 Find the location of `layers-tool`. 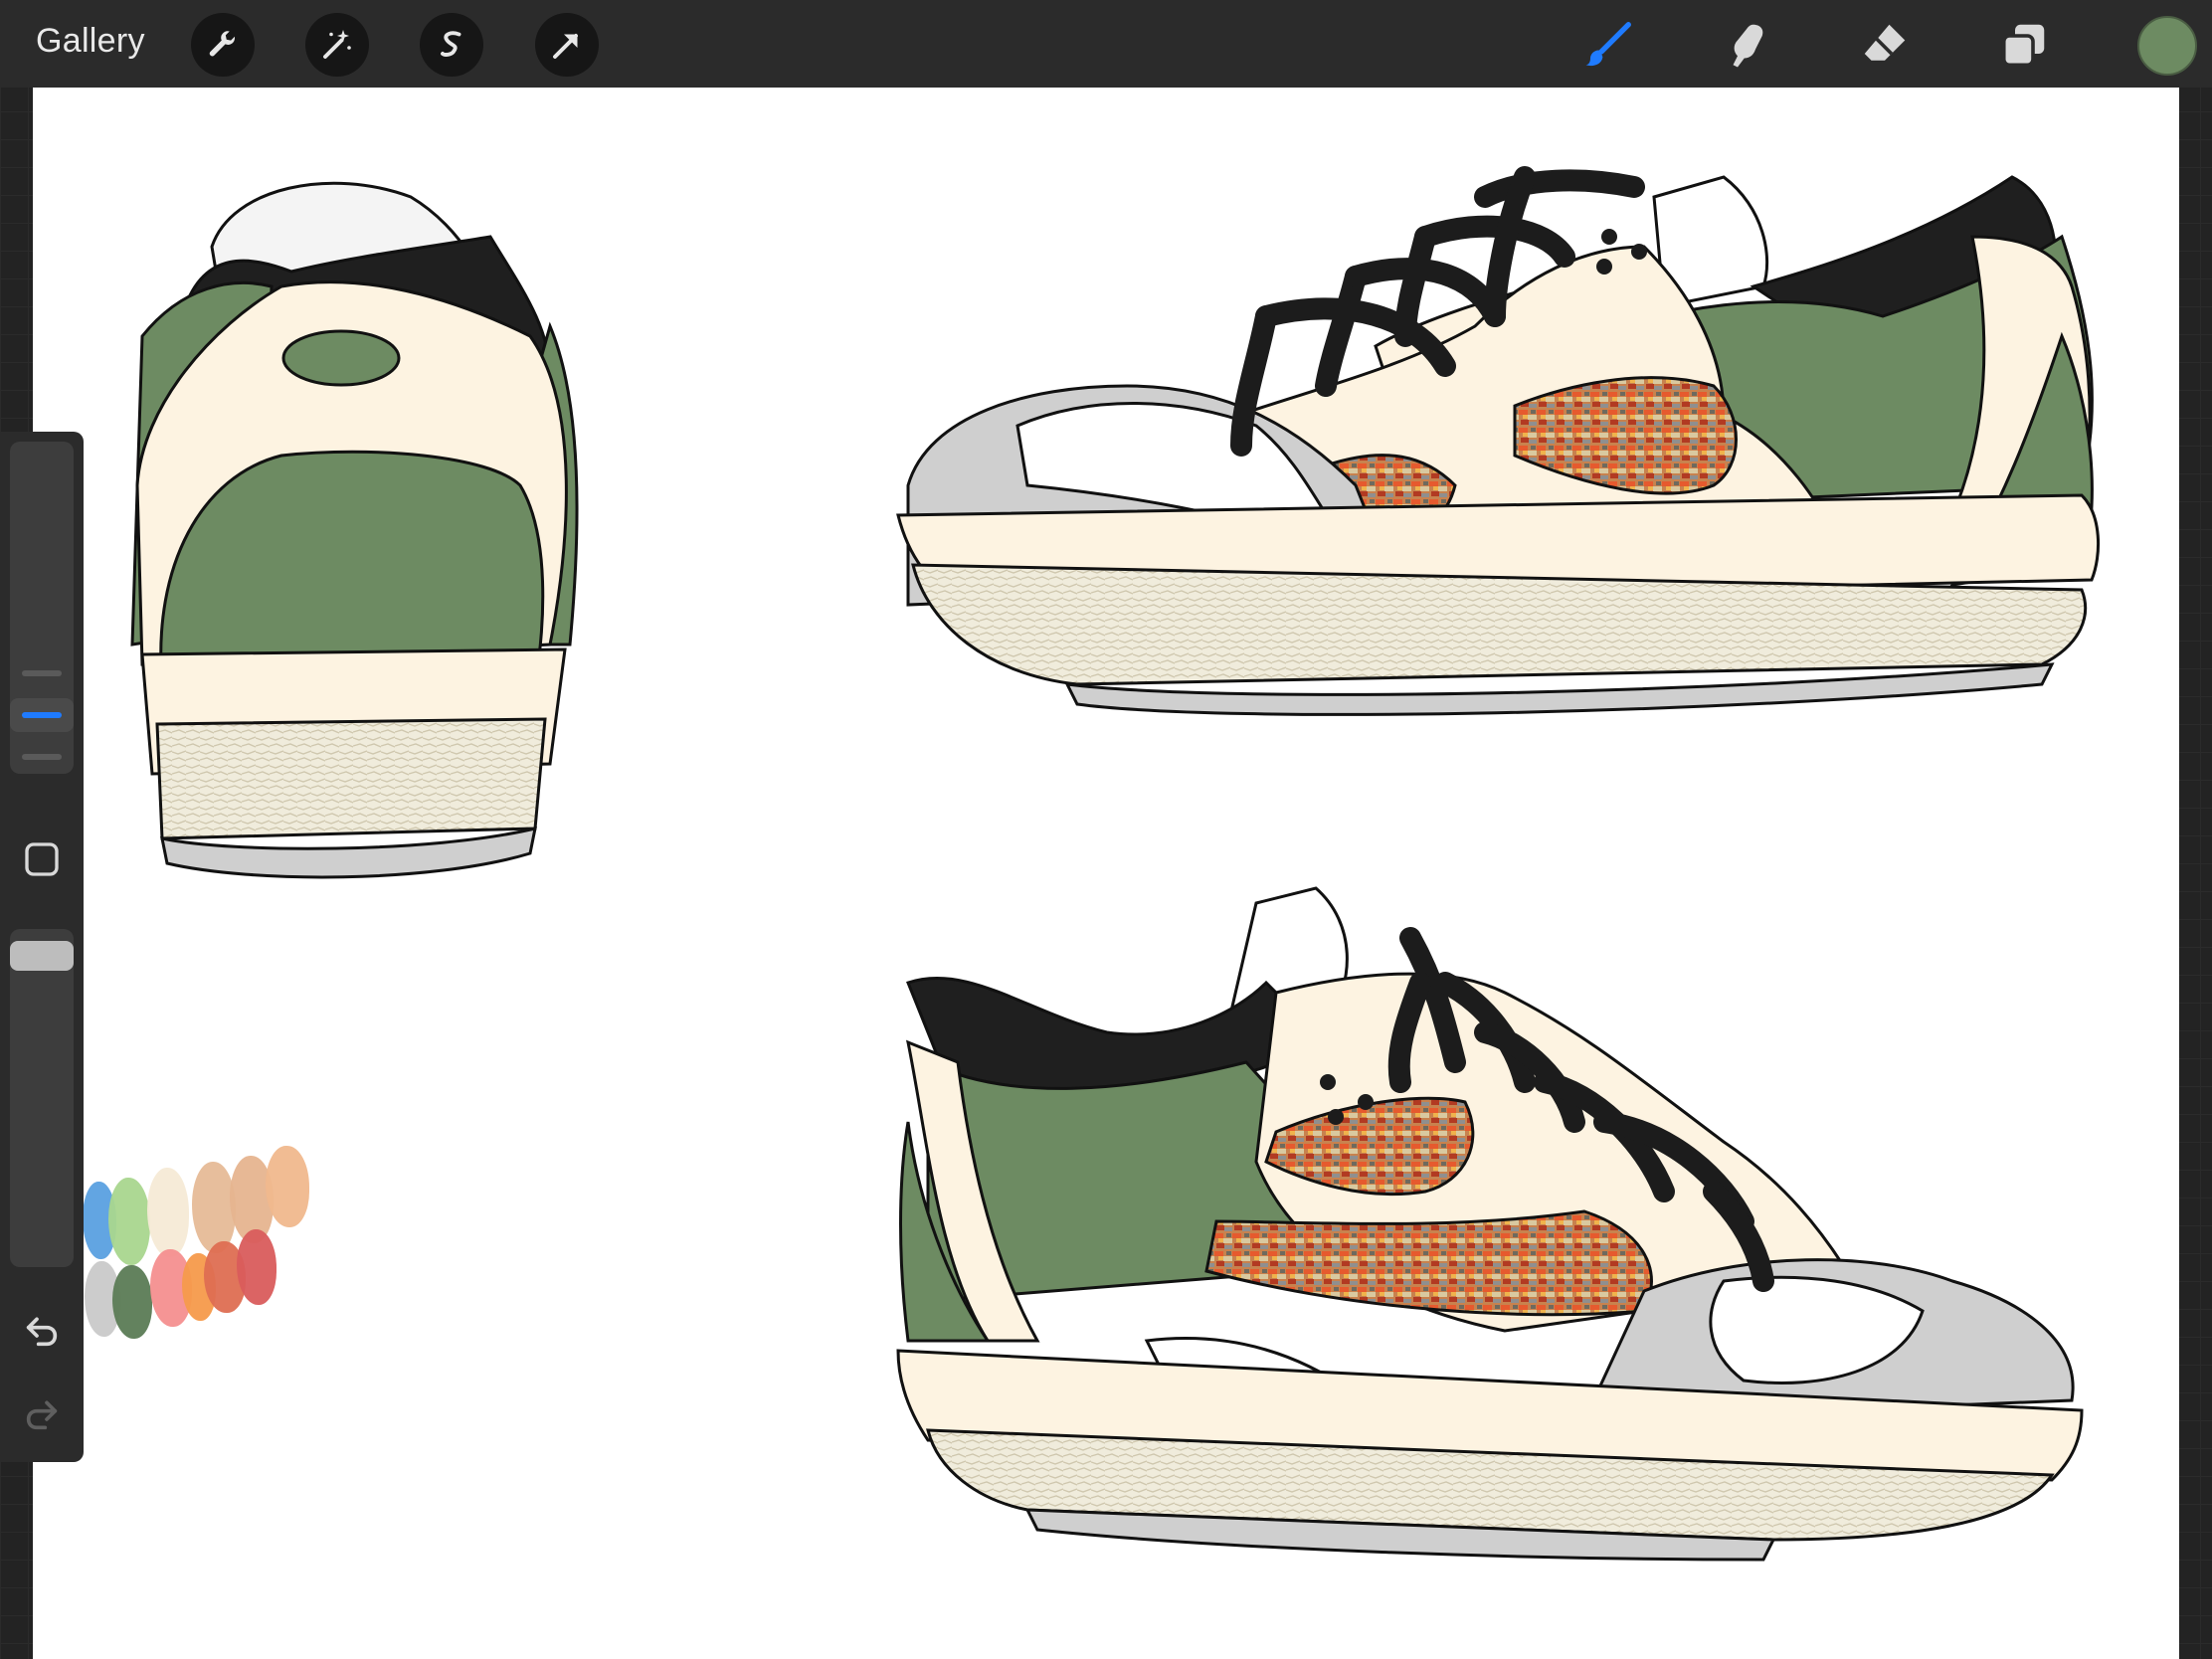

layers-tool is located at coordinates (2024, 45).